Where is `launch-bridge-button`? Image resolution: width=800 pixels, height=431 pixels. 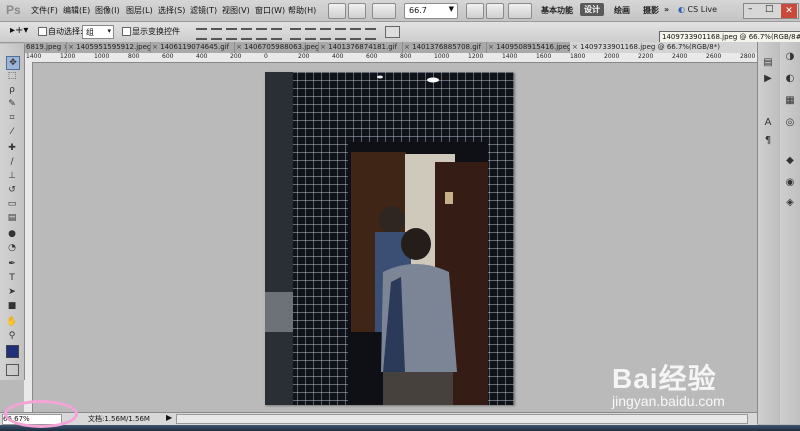 launch-bridge-button is located at coordinates (337, 11).